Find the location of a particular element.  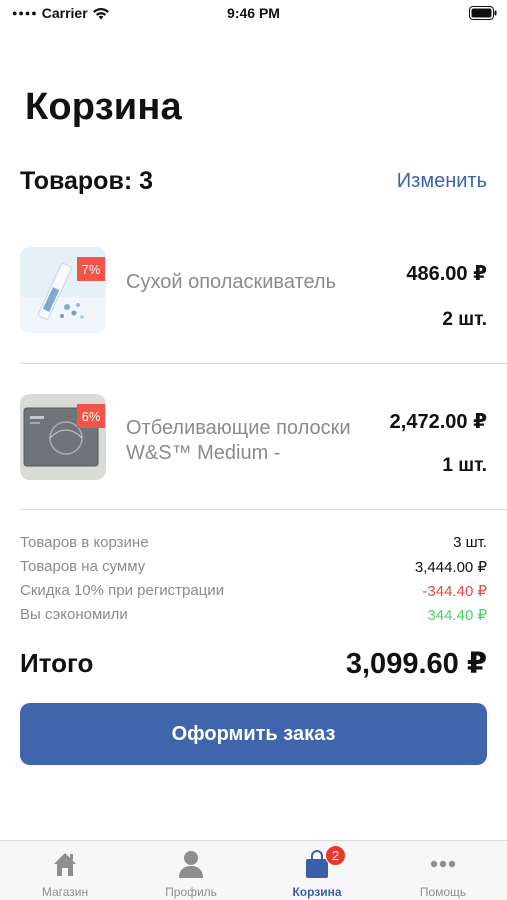

item-price: 486.00 ₽ is located at coordinates (446, 274).